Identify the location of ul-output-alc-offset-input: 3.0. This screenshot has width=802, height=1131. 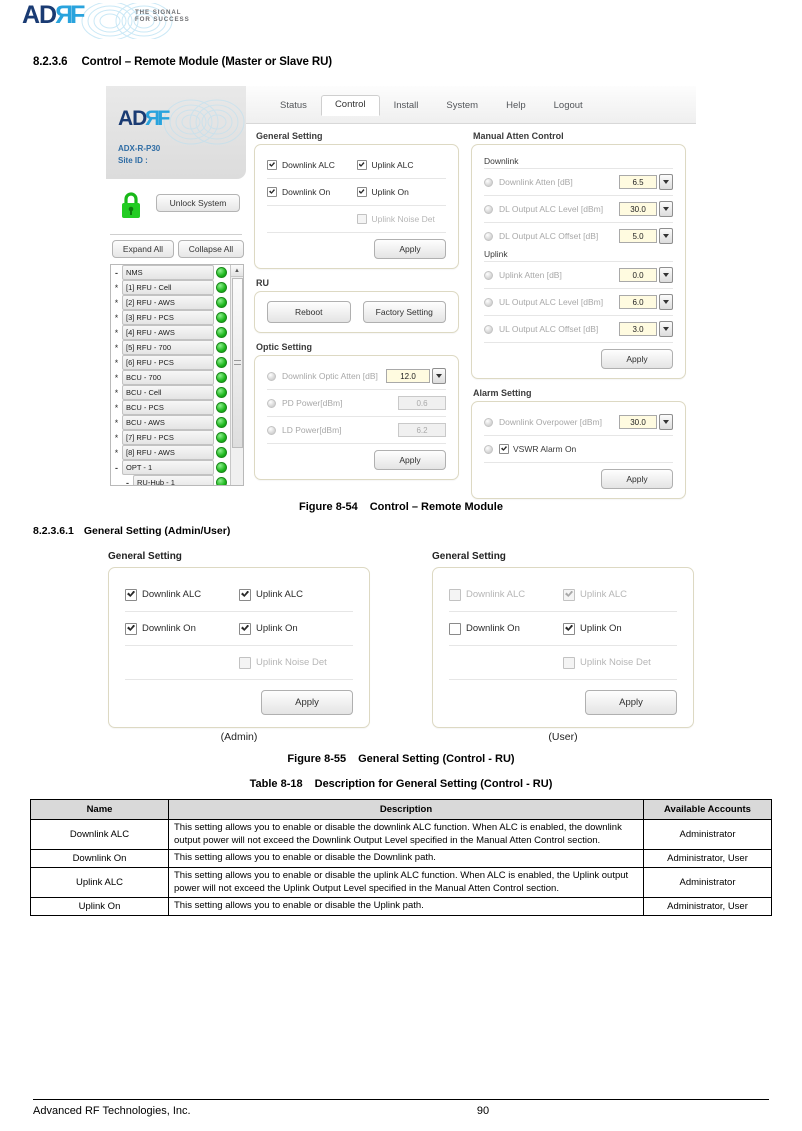
(638, 329).